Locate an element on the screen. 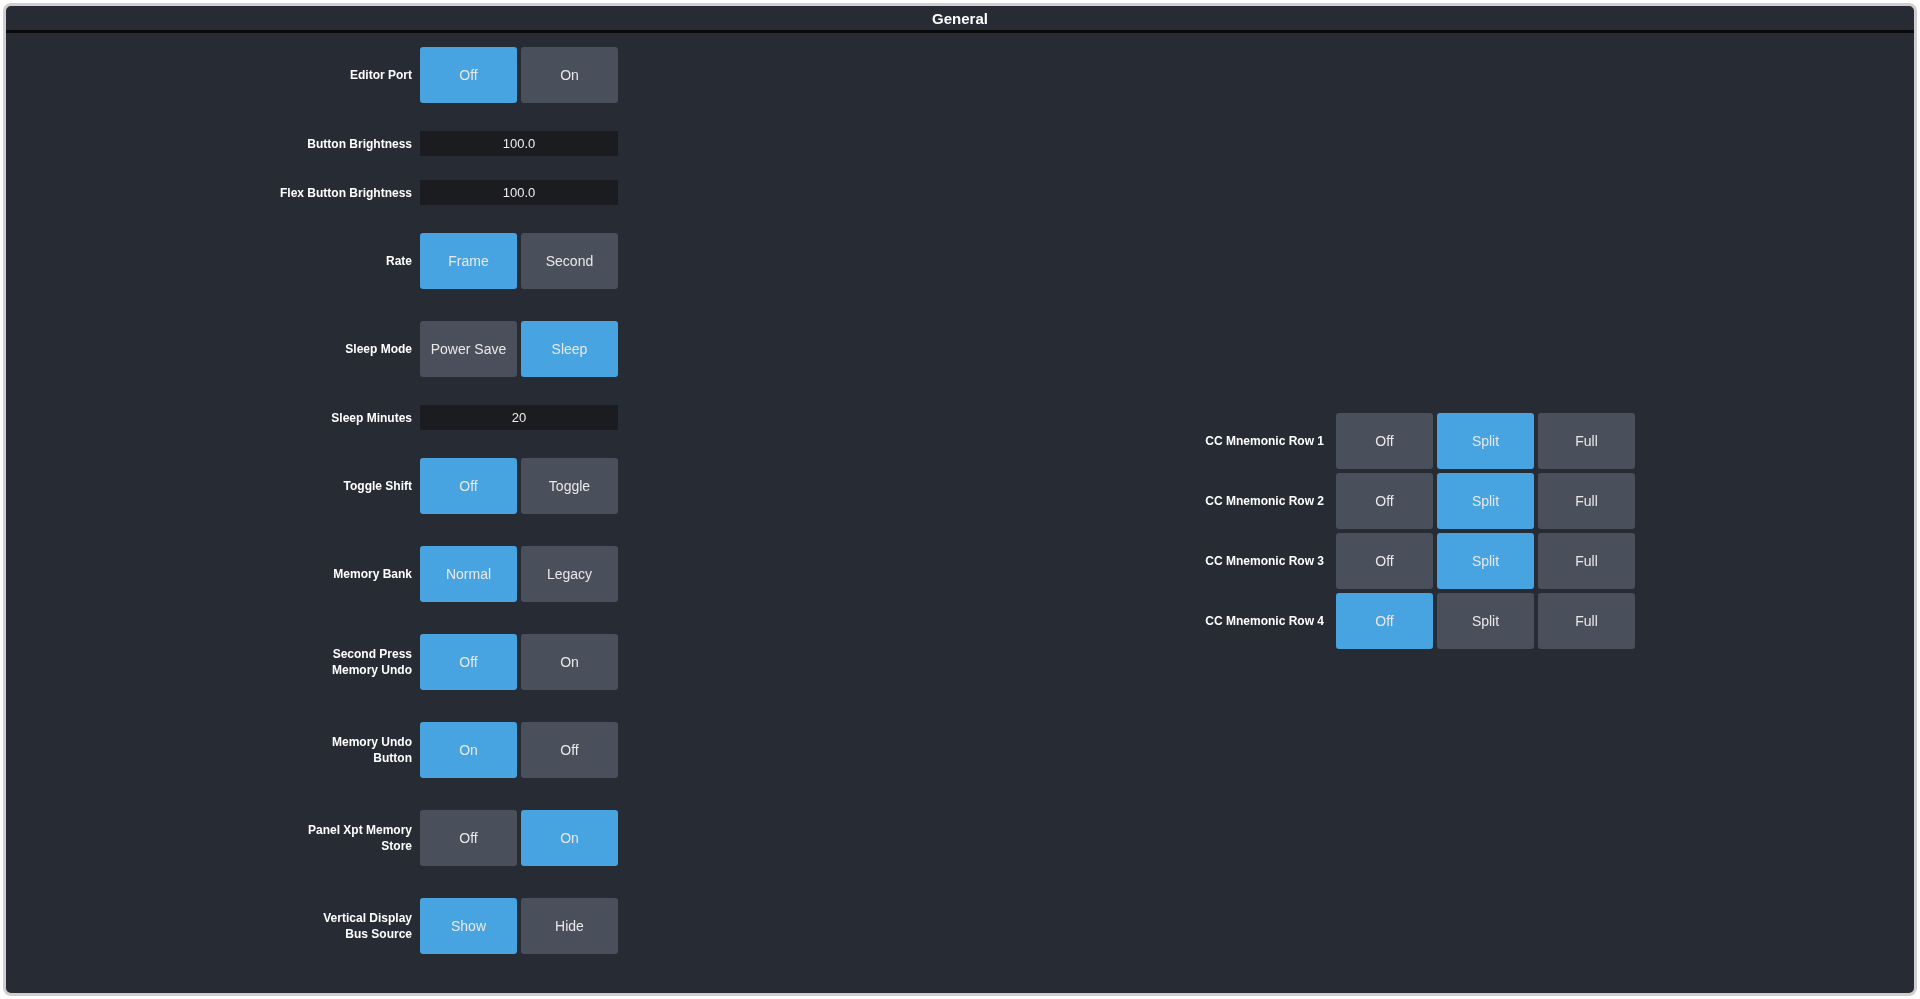  row-label: CC Mnemonic Row 2 is located at coordinates (1264, 501).